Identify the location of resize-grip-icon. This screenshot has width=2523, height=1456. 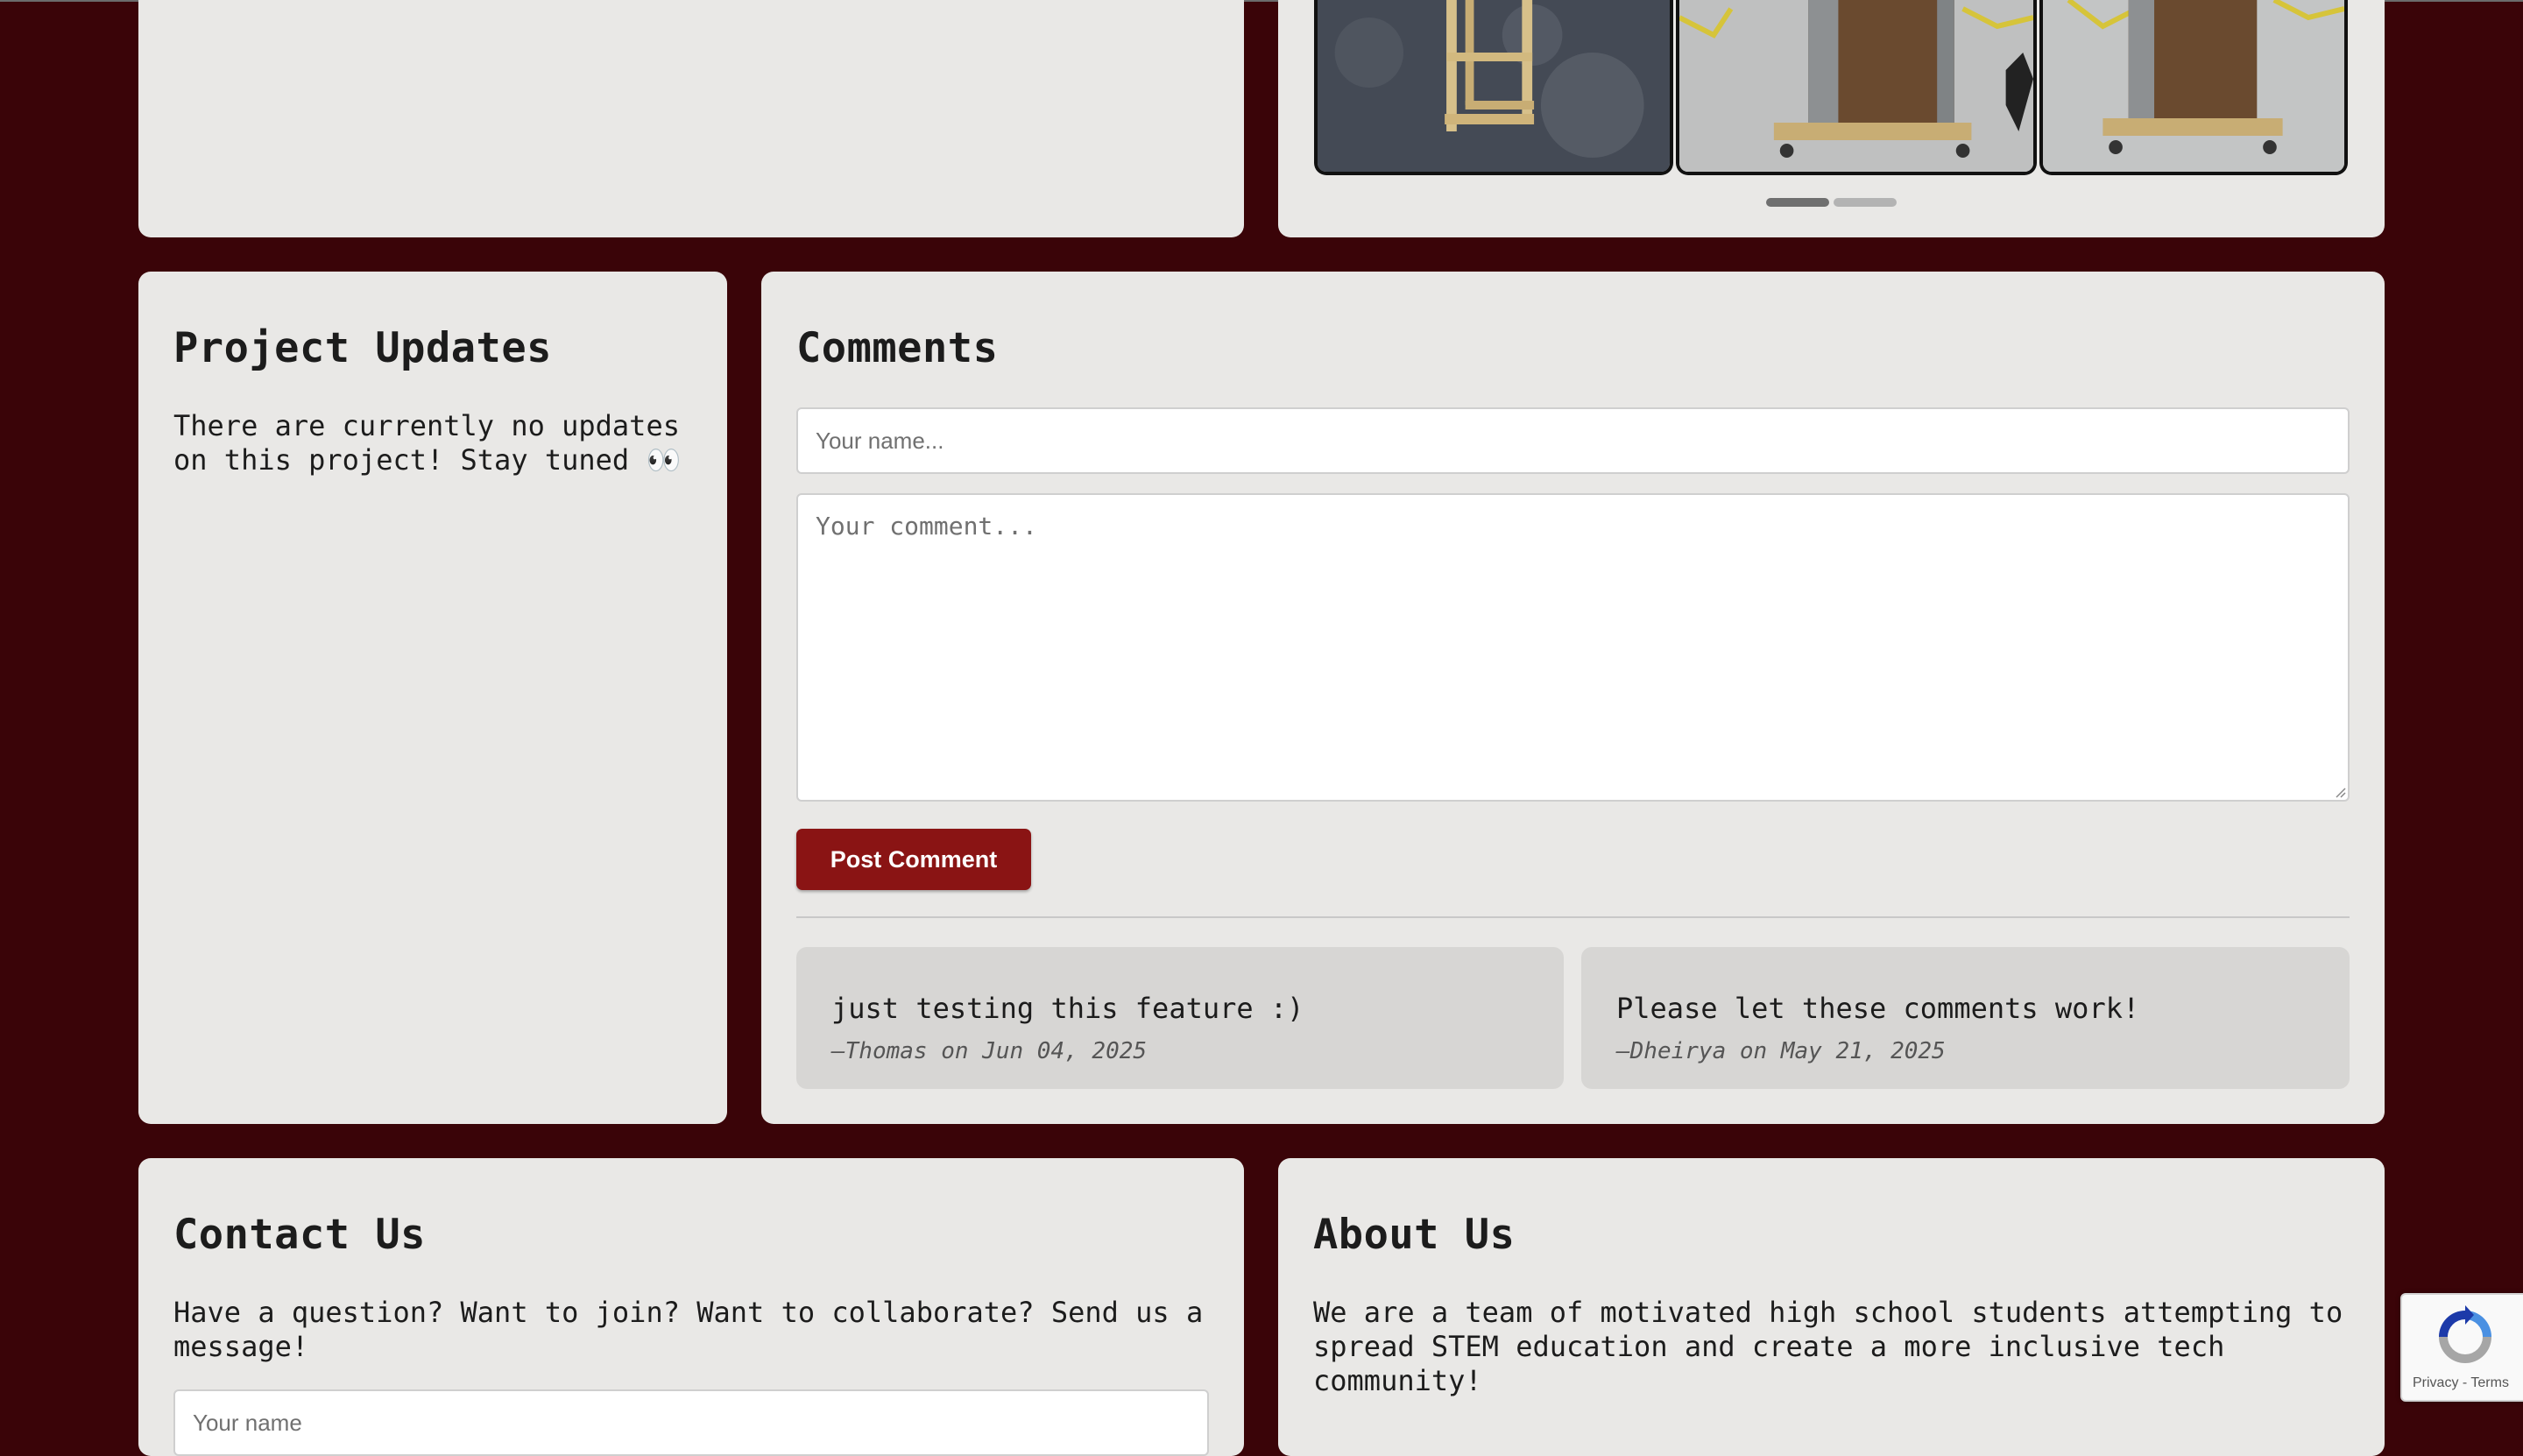
(2340, 792).